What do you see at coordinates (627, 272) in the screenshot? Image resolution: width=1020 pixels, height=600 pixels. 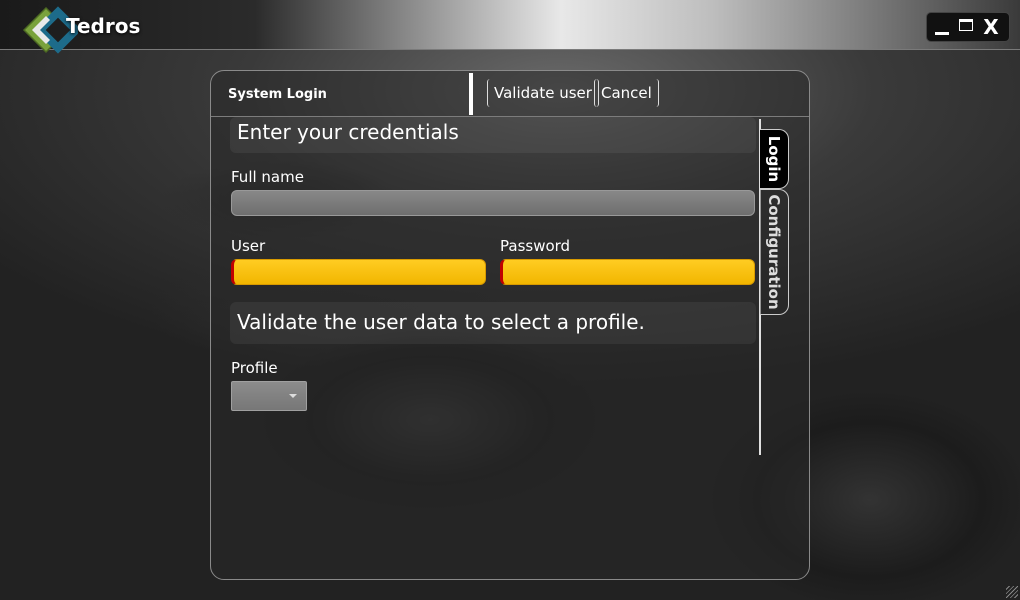 I see `password-field` at bounding box center [627, 272].